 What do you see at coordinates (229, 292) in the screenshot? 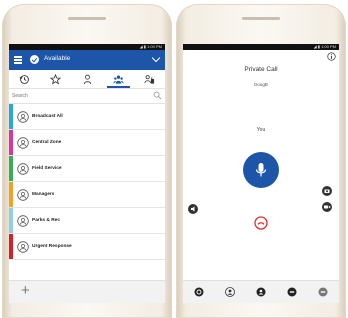
I see `contact-icon` at bounding box center [229, 292].